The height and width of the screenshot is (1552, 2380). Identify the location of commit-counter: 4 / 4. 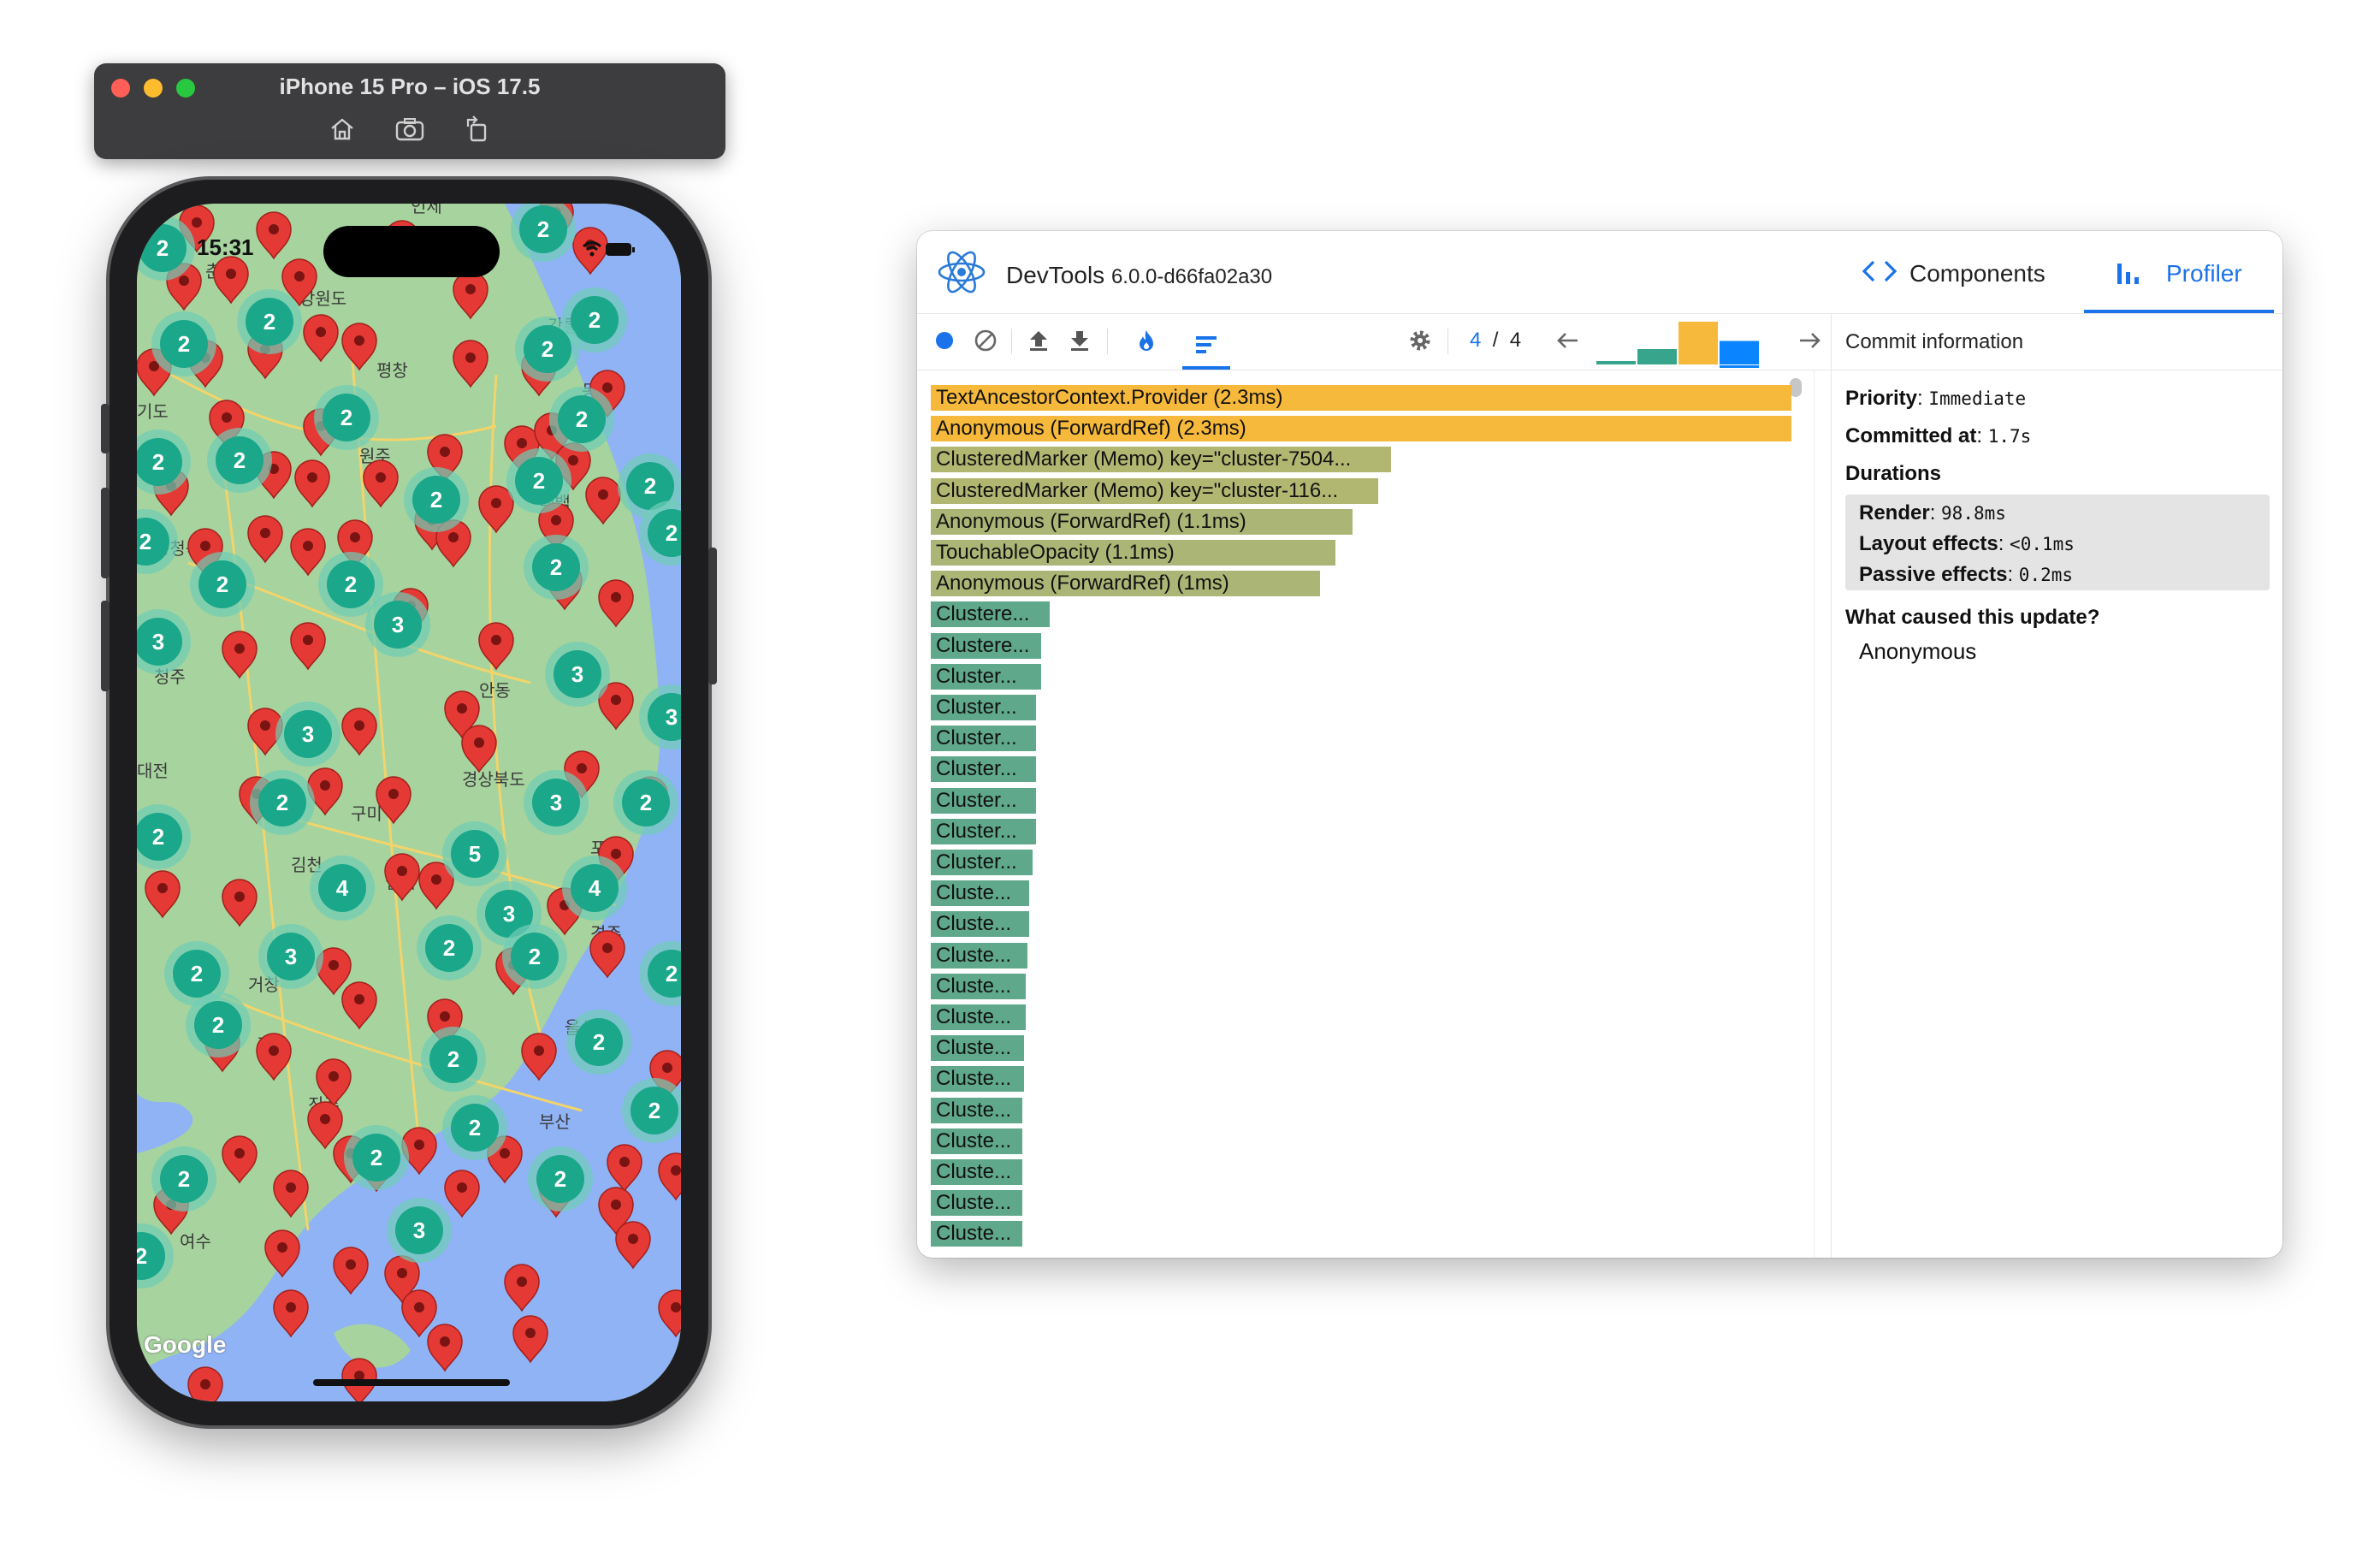
(1495, 341).